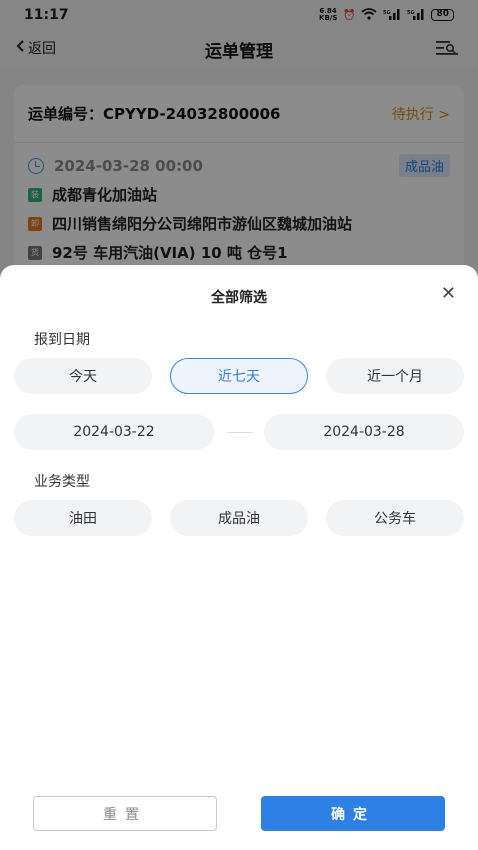 The width and height of the screenshot is (478, 850). What do you see at coordinates (83, 518) in the screenshot?
I see `business-option-oilfield: 油田` at bounding box center [83, 518].